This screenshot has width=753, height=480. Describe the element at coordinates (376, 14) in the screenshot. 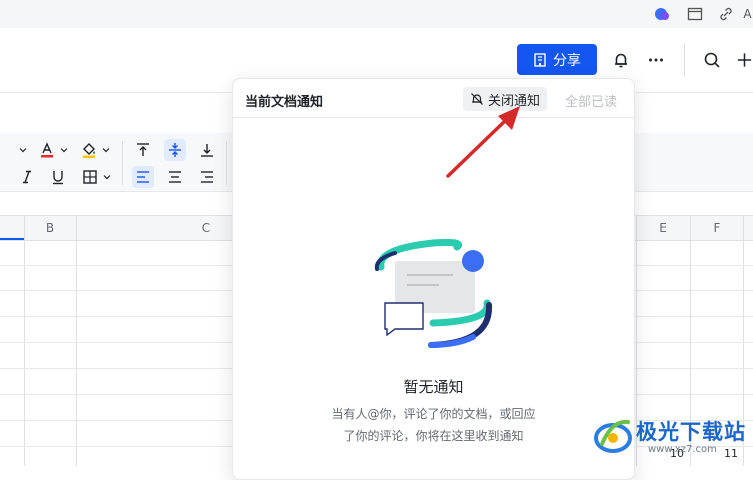

I see `browser-top-strip: A` at that location.